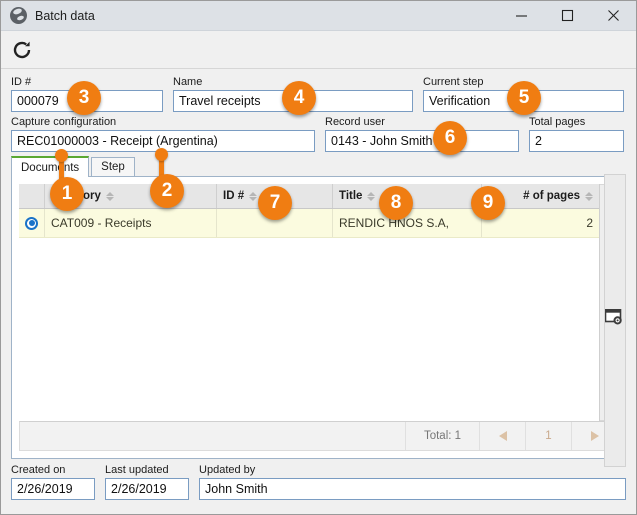 The height and width of the screenshot is (515, 637). What do you see at coordinates (557, 122) in the screenshot?
I see `label-total-pages: Total pages` at bounding box center [557, 122].